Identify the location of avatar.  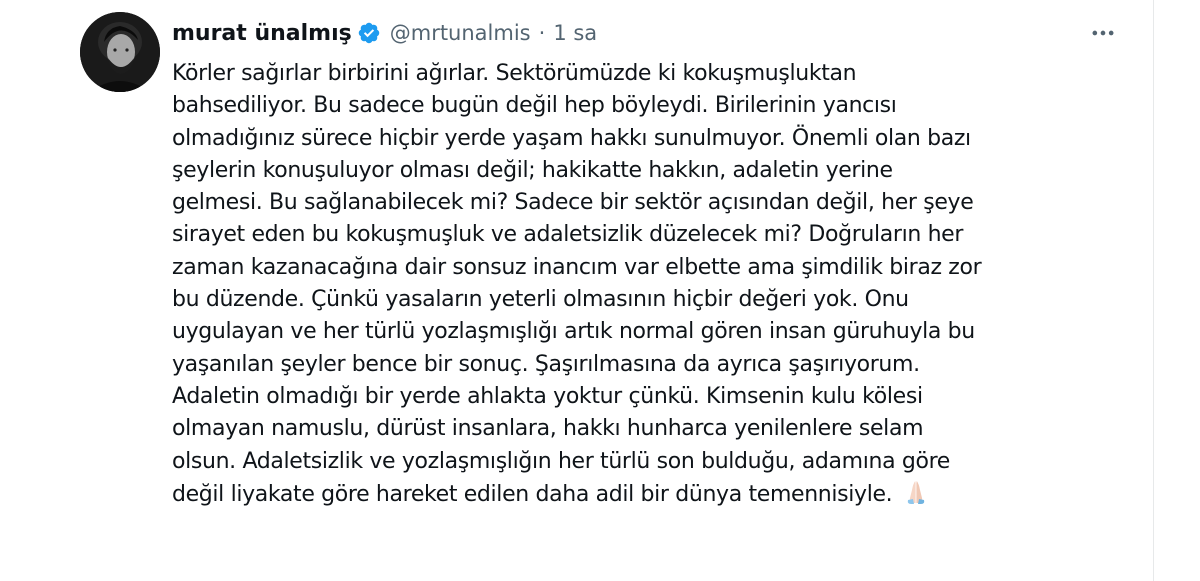
(120, 52).